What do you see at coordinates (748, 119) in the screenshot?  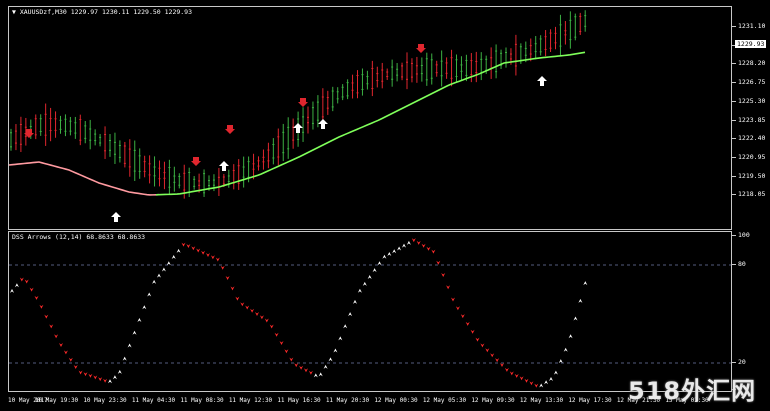 I see `price-tick: 1223.85` at bounding box center [748, 119].